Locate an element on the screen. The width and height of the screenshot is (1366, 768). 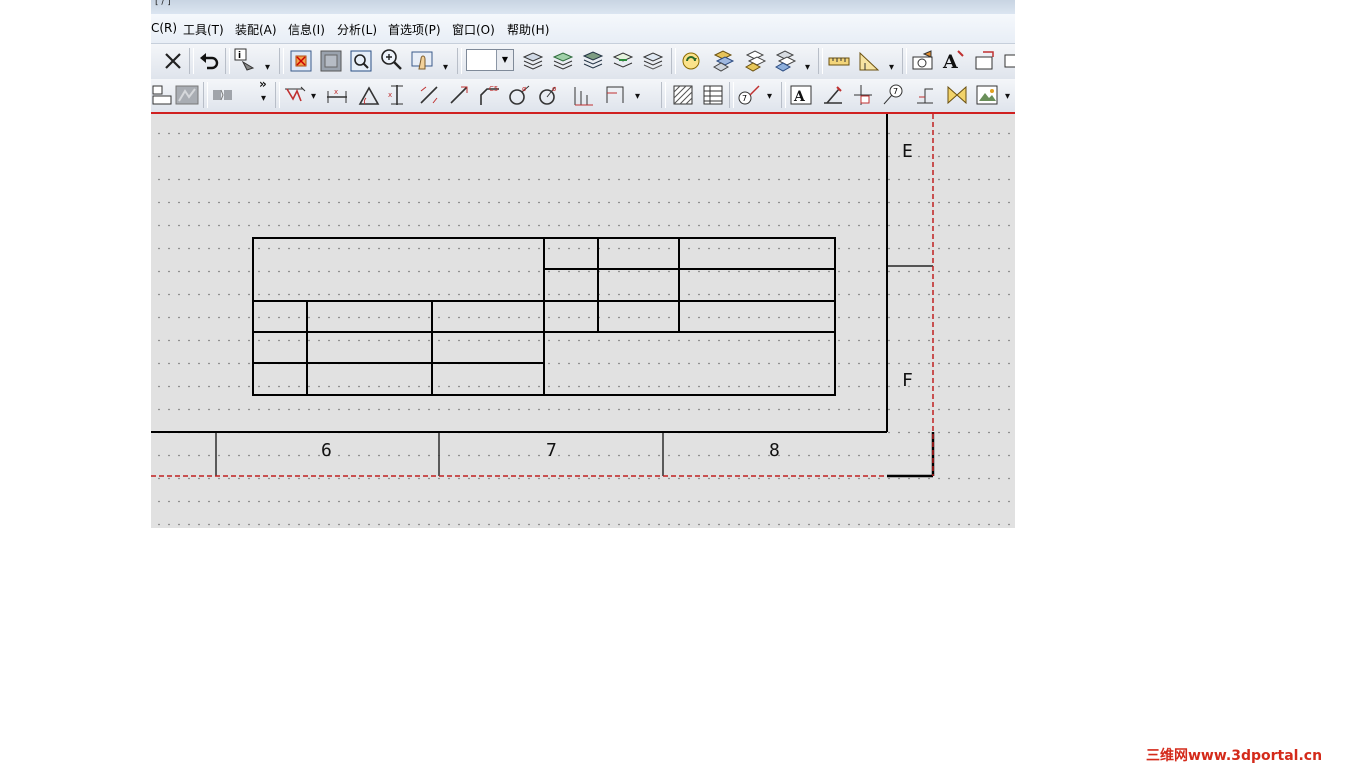
hide-icon is located at coordinates (755, 61).